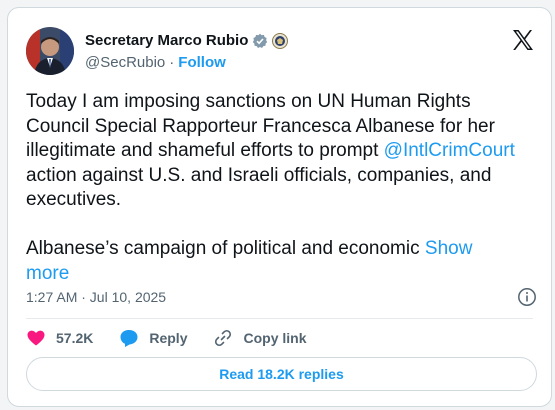  What do you see at coordinates (129, 338) in the screenshot?
I see `reply-bubble-icon` at bounding box center [129, 338].